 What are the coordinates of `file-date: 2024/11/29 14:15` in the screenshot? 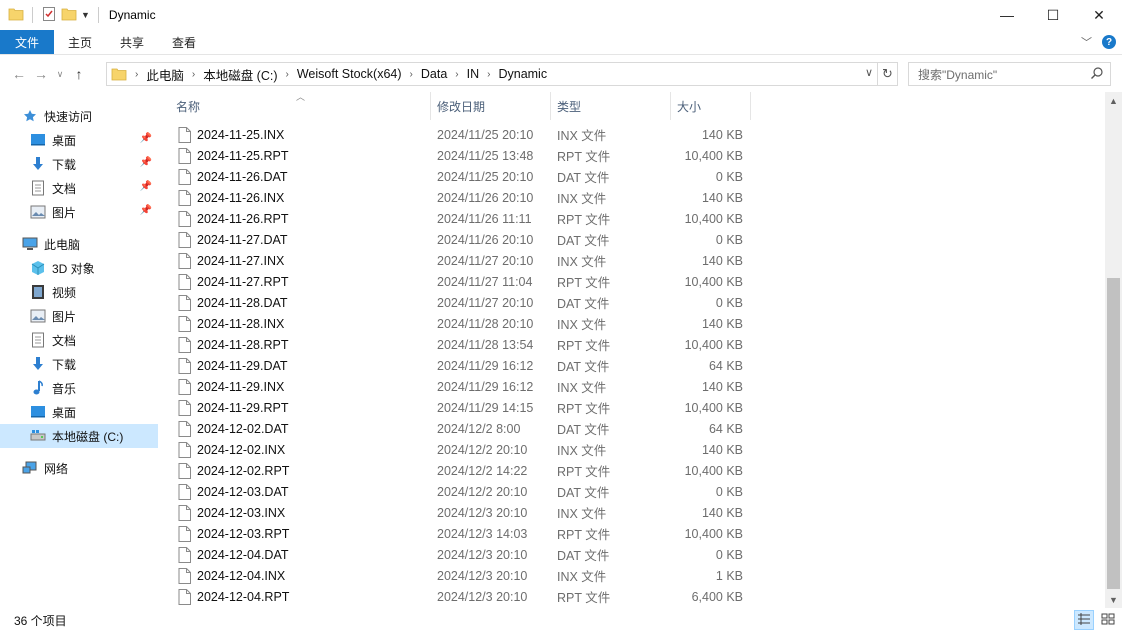 It's located at (485, 407).